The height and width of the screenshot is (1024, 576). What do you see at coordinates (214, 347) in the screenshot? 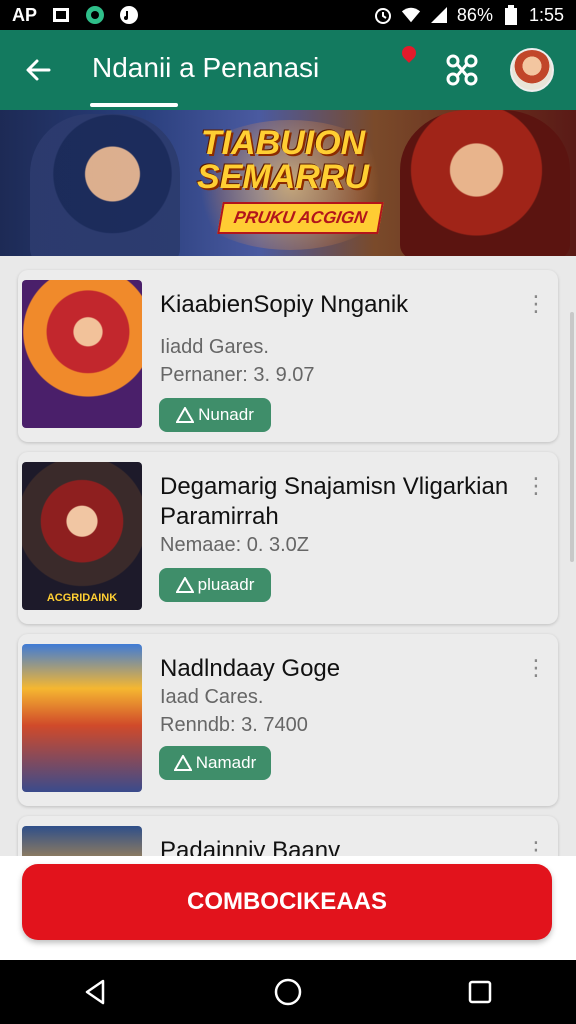
I see `game-category: Iiadd Gares.` at bounding box center [214, 347].